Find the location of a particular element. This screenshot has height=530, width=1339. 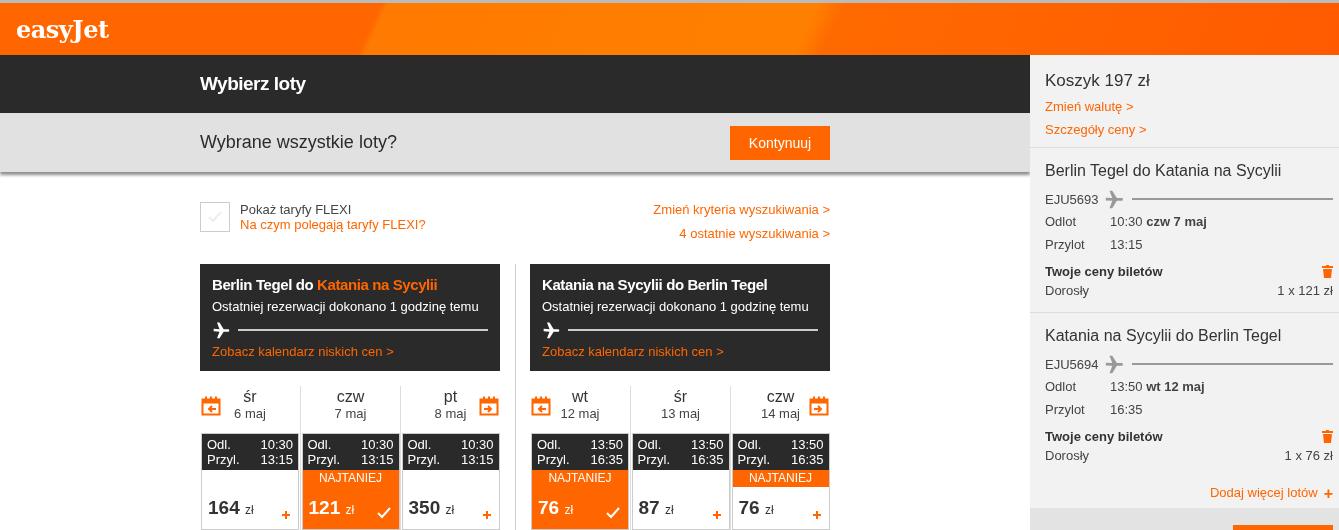

weekday: pt is located at coordinates (450, 397).